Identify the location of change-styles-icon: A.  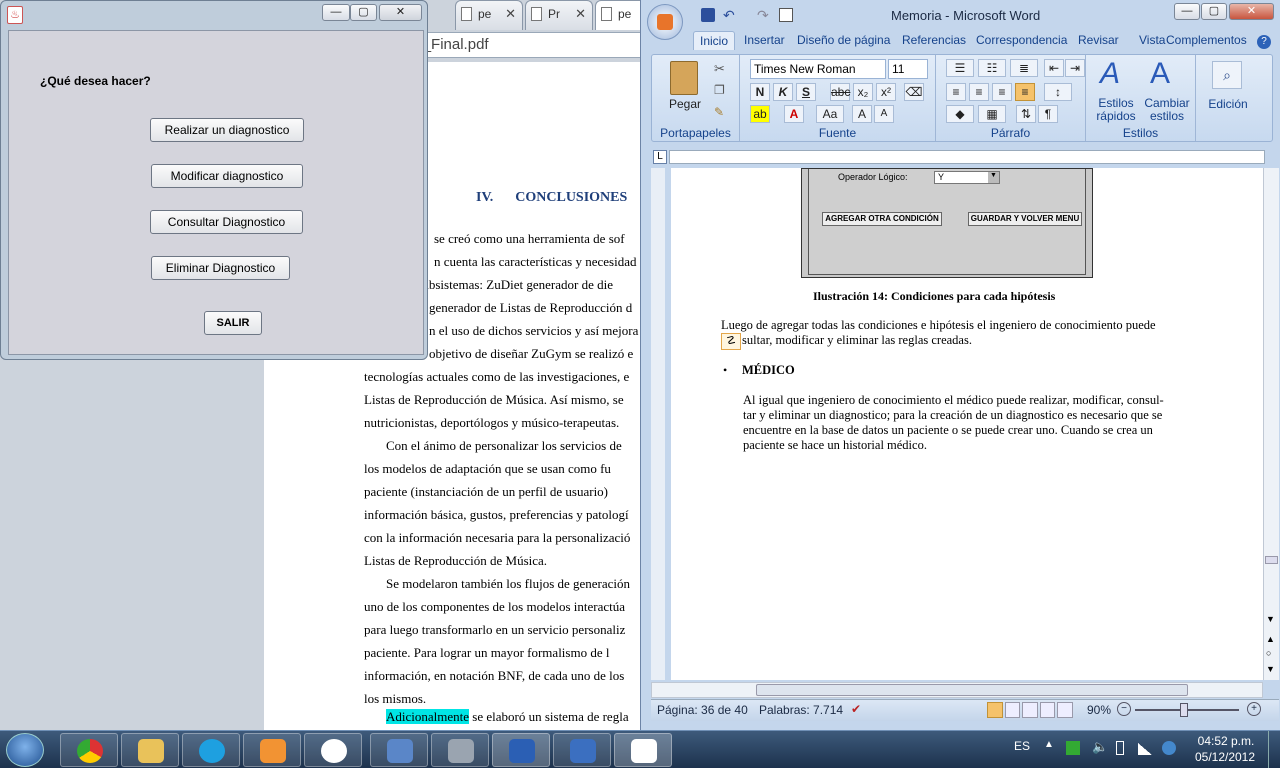
(1160, 74).